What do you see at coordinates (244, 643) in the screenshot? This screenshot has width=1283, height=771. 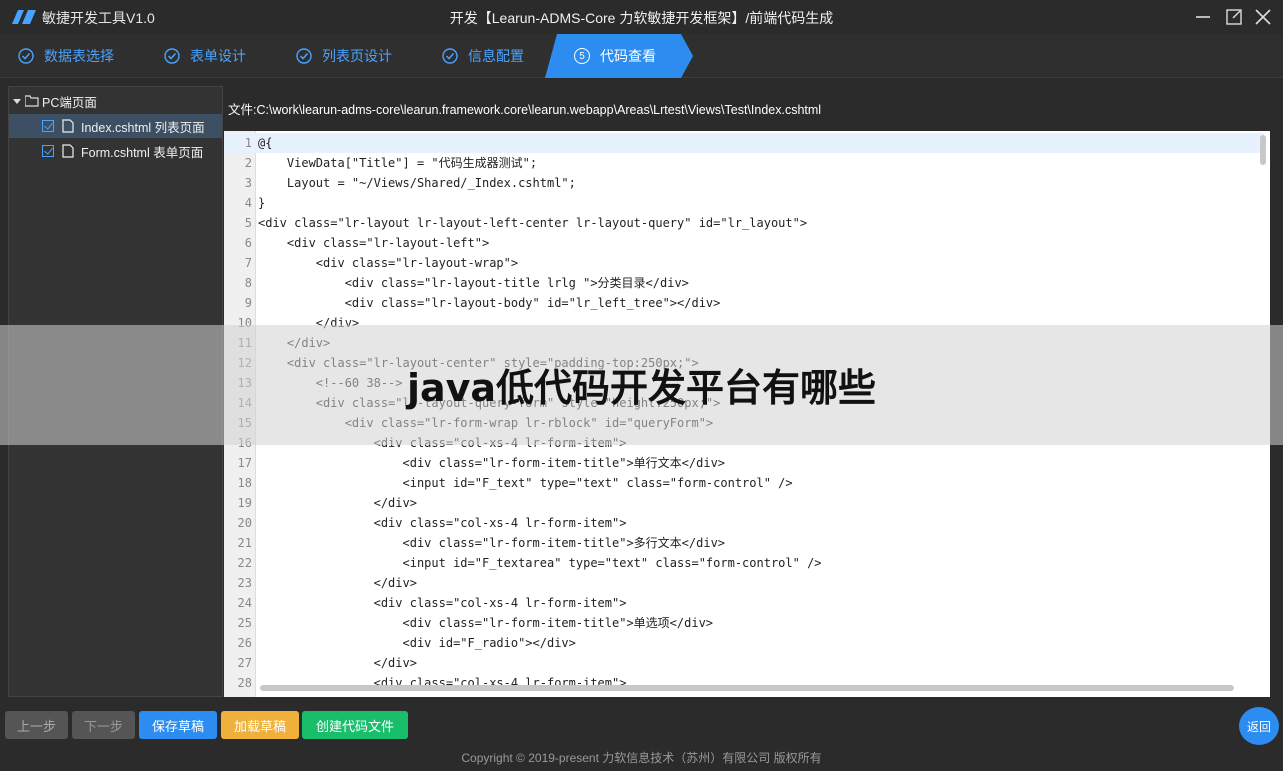 I see `line-number: 26` at bounding box center [244, 643].